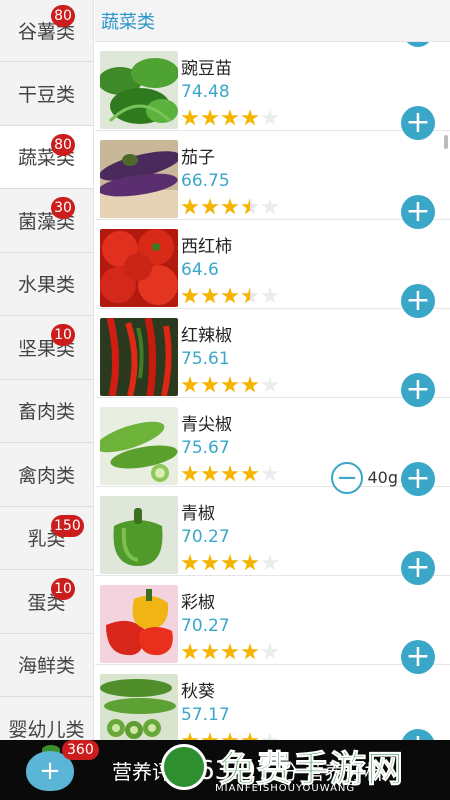 Image resolution: width=450 pixels, height=800 pixels. I want to click on food-score: 66.75, so click(205, 181).